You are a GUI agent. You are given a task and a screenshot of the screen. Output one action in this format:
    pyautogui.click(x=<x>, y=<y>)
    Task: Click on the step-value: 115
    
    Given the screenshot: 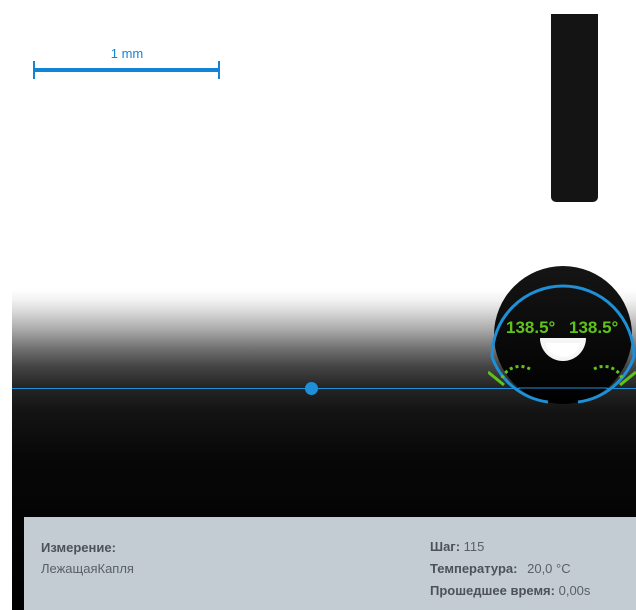 What is the action you would take?
    pyautogui.click(x=474, y=546)
    